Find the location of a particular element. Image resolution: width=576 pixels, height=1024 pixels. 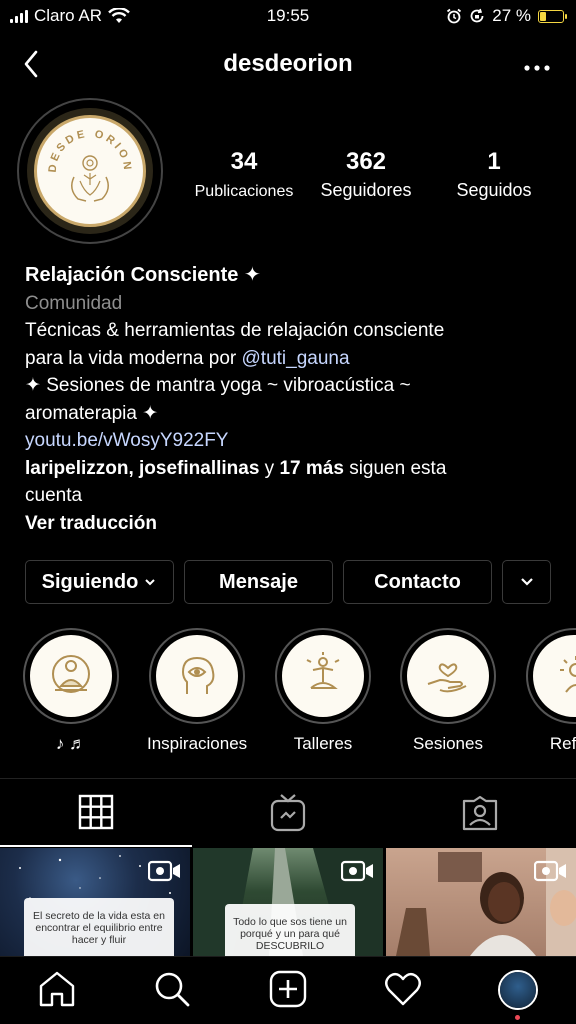

external-link: youtu.be/vWosyY922FY is located at coordinates (295, 441).